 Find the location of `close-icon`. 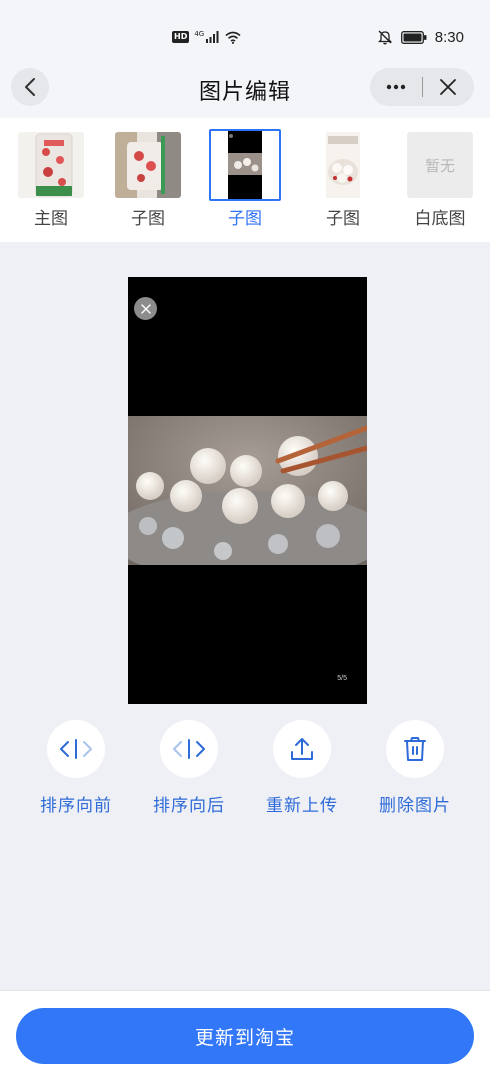

close-icon is located at coordinates (448, 87).